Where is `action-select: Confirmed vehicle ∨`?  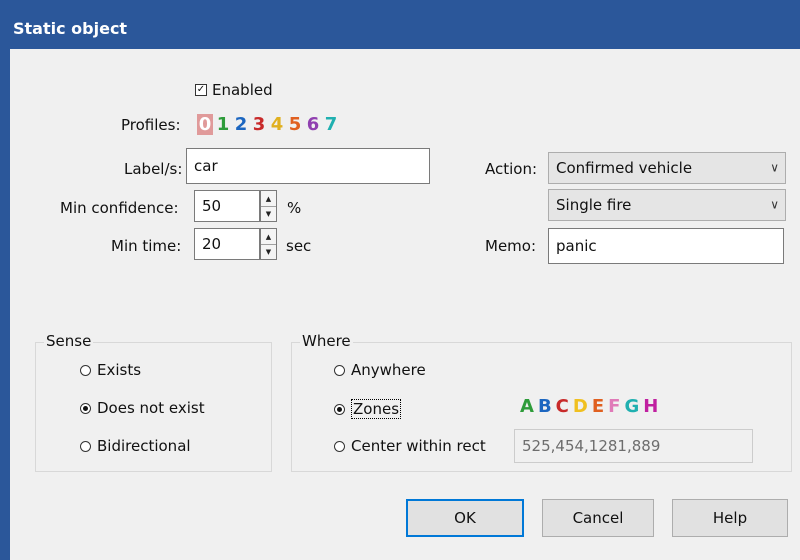 action-select: Confirmed vehicle ∨ is located at coordinates (667, 168).